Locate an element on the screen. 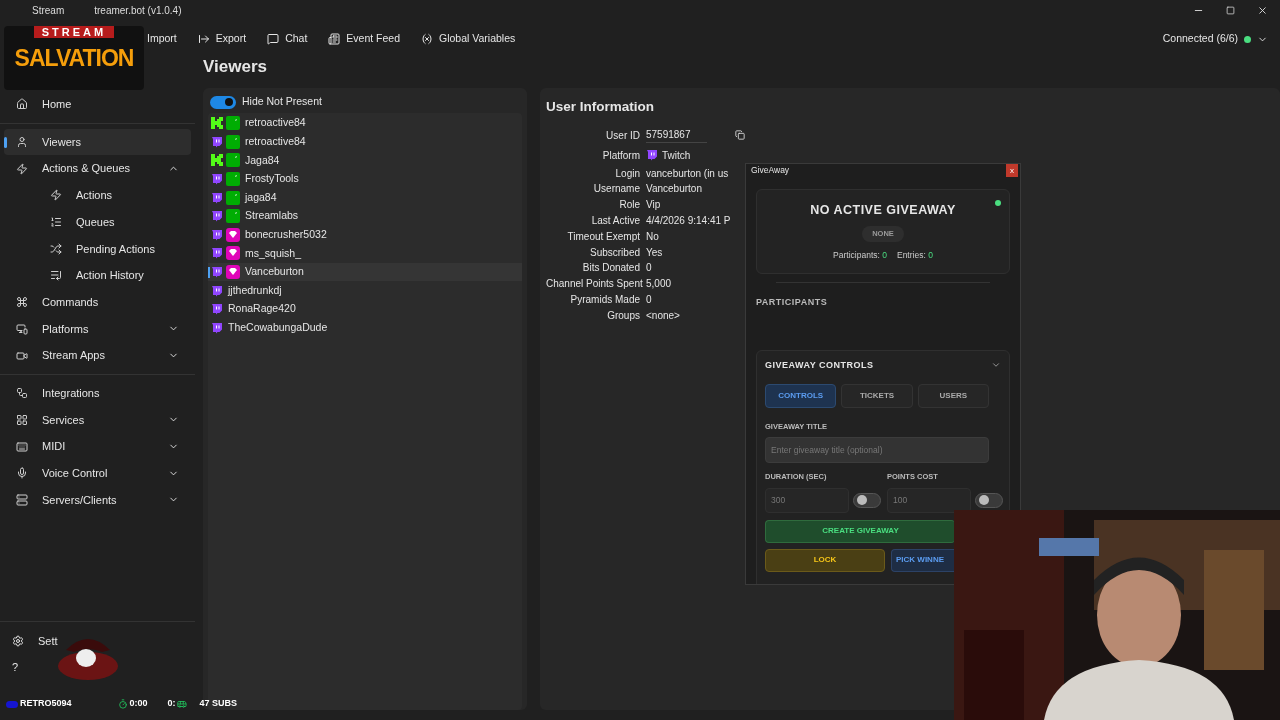 This screenshot has width=1280, height=720. field-label: Role is located at coordinates (629, 205).